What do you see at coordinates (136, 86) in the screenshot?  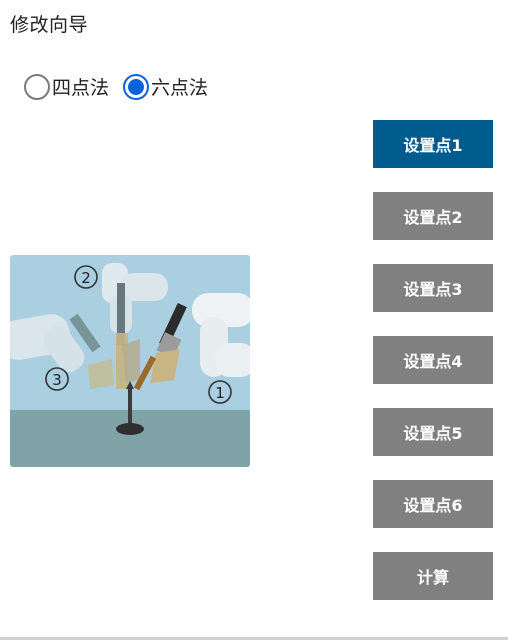 I see `radio-six-point-circle` at bounding box center [136, 86].